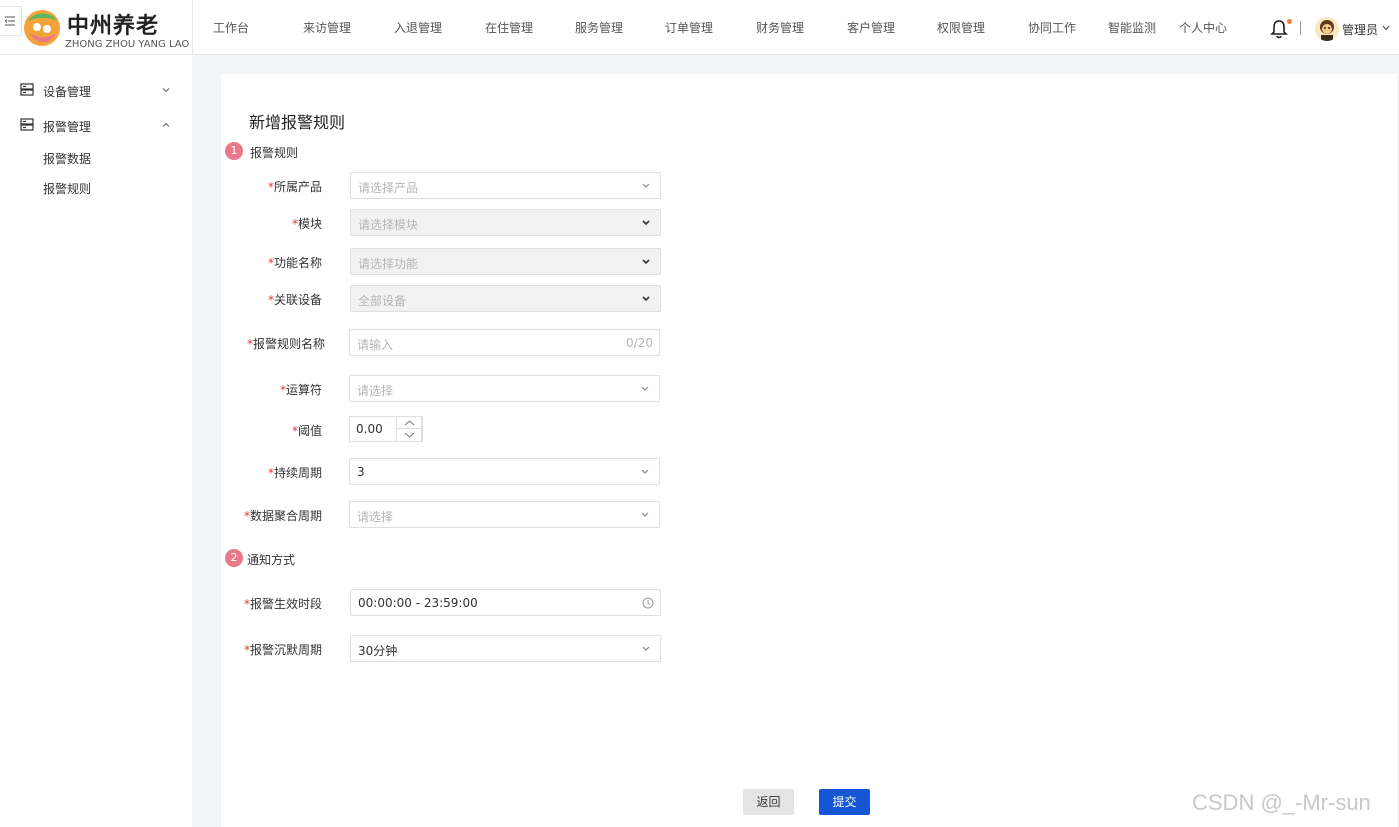  Describe the element at coordinates (509, 27) in the screenshot. I see `nav-item-residents: 在住管理` at that location.